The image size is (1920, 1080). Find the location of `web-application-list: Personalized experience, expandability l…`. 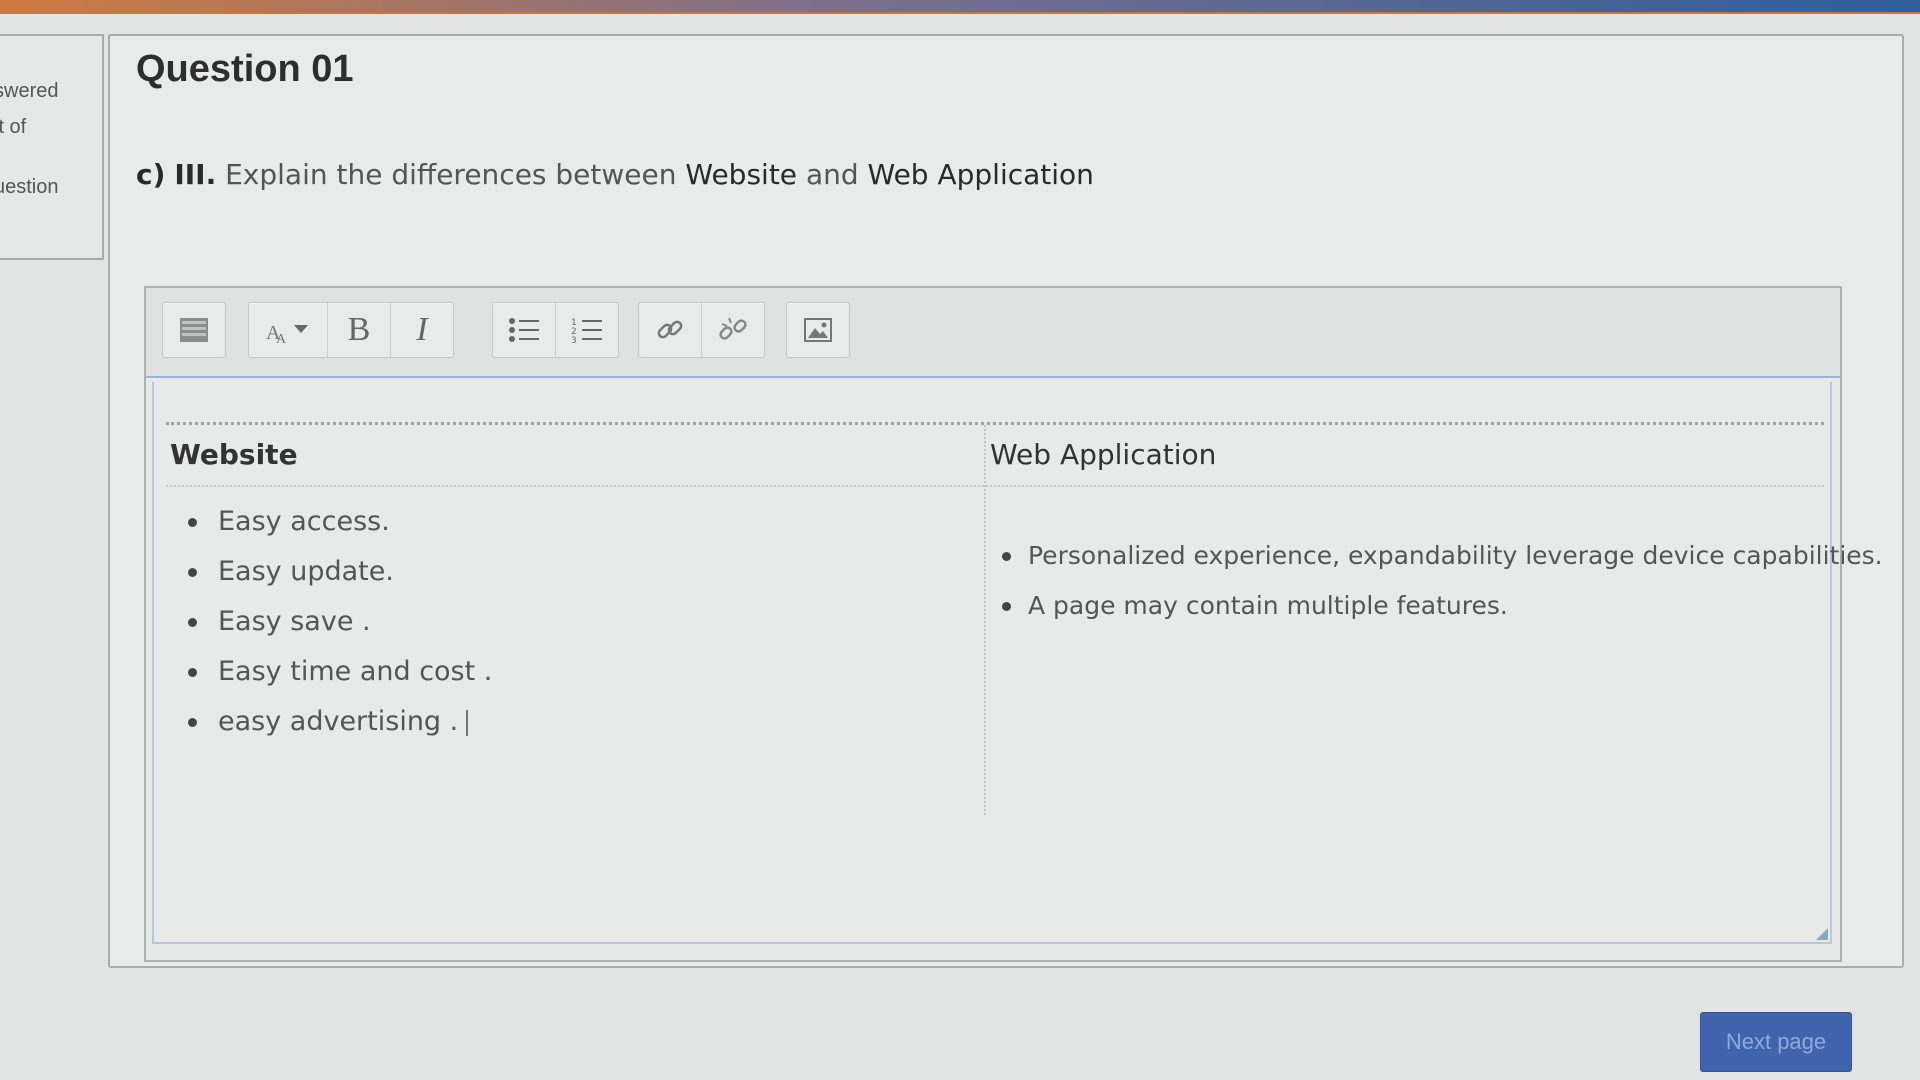

web-application-list: Personalized experience, expandability l… is located at coordinates (1434, 559).